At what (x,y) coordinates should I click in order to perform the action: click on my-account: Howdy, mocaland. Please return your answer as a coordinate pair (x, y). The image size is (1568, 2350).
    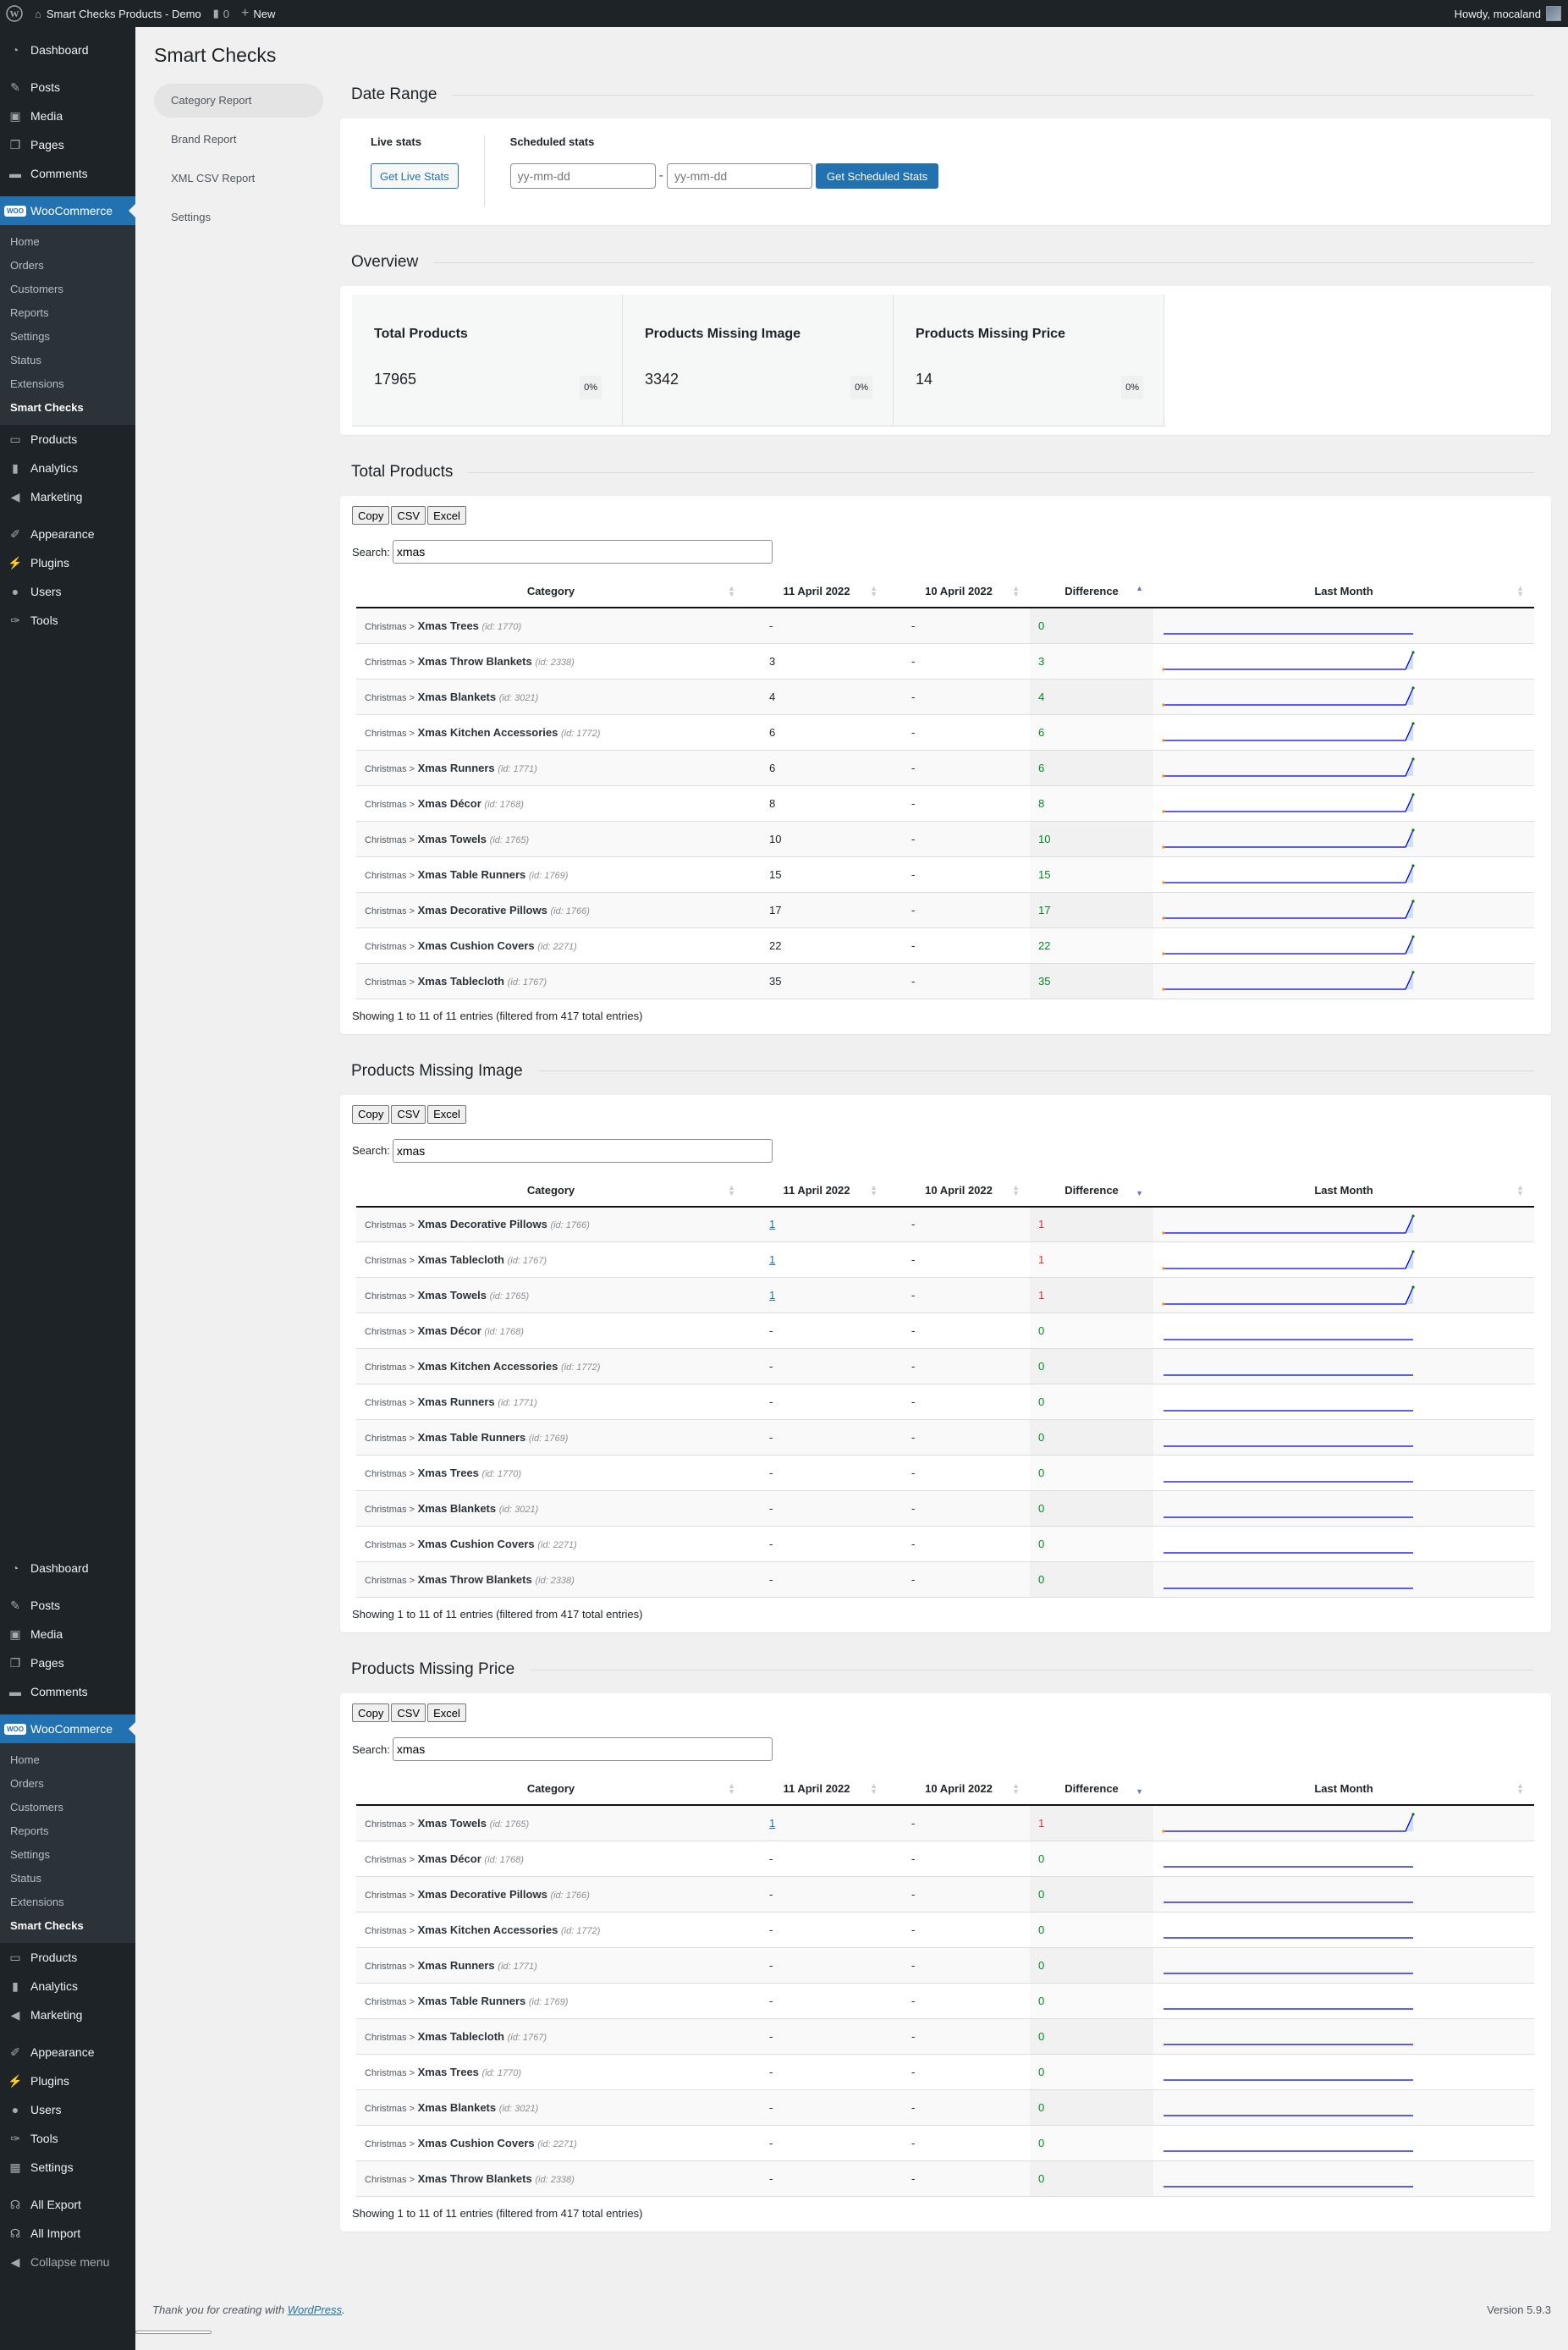
    Looking at the image, I should click on (1508, 13).